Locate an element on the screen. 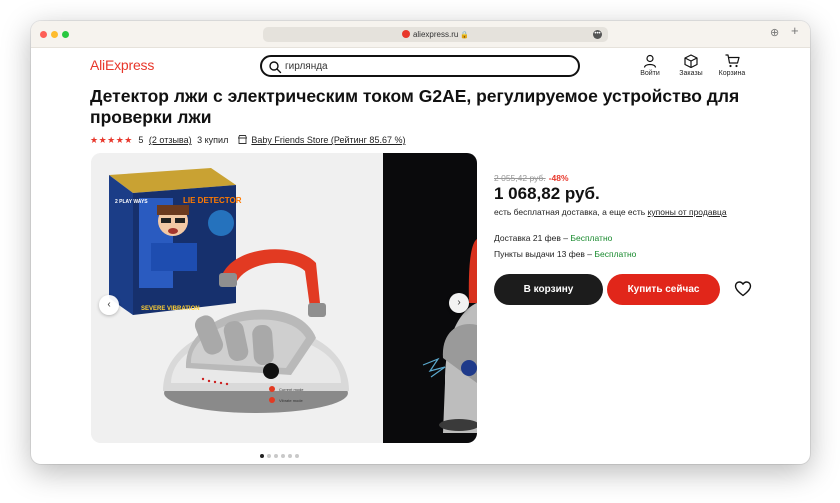  search-input is located at coordinates (427, 66).